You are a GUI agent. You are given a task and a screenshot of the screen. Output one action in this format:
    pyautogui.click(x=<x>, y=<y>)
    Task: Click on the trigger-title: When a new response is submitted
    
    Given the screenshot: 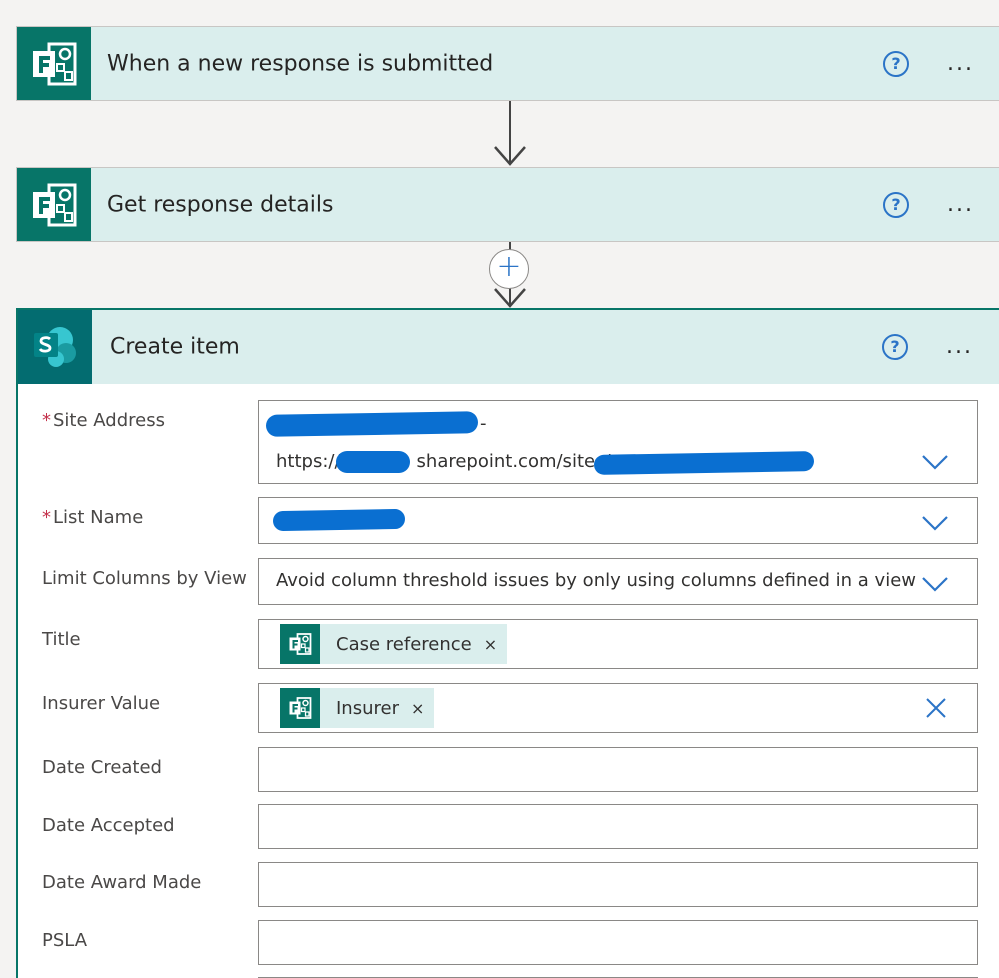 What is the action you would take?
    pyautogui.click(x=300, y=63)
    